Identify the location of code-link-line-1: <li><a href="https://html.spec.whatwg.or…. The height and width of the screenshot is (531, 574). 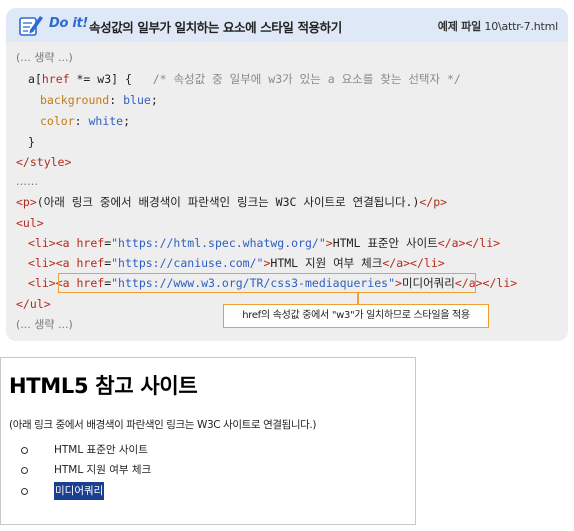
(264, 243).